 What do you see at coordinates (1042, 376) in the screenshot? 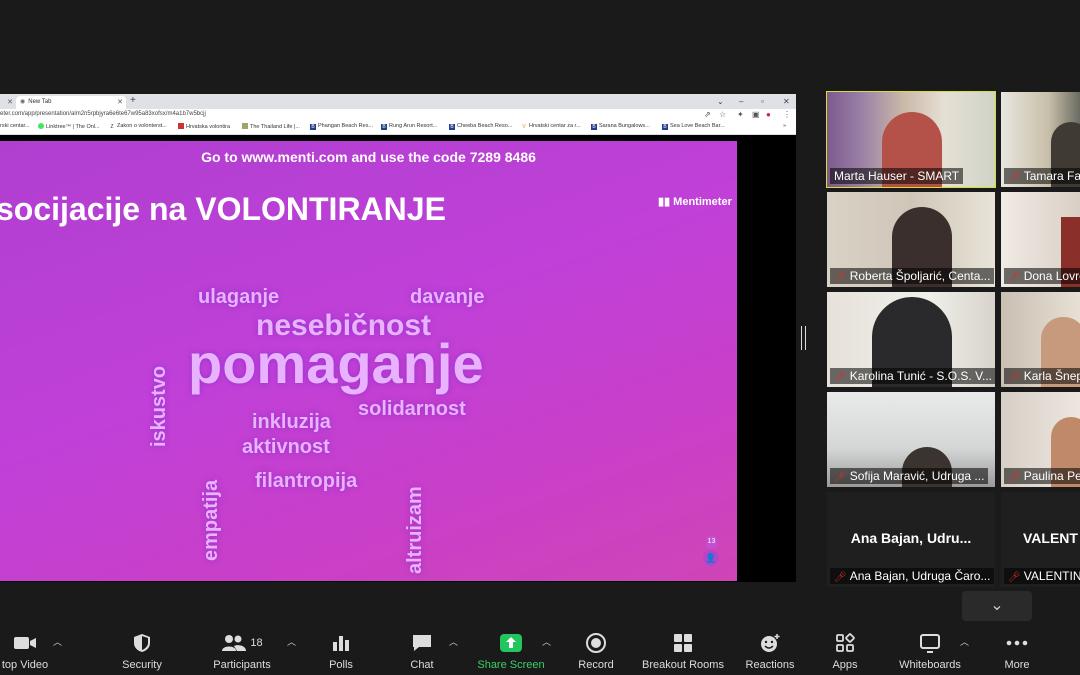
I see `participant-name: 🎤︎ Karla Šnep` at bounding box center [1042, 376].